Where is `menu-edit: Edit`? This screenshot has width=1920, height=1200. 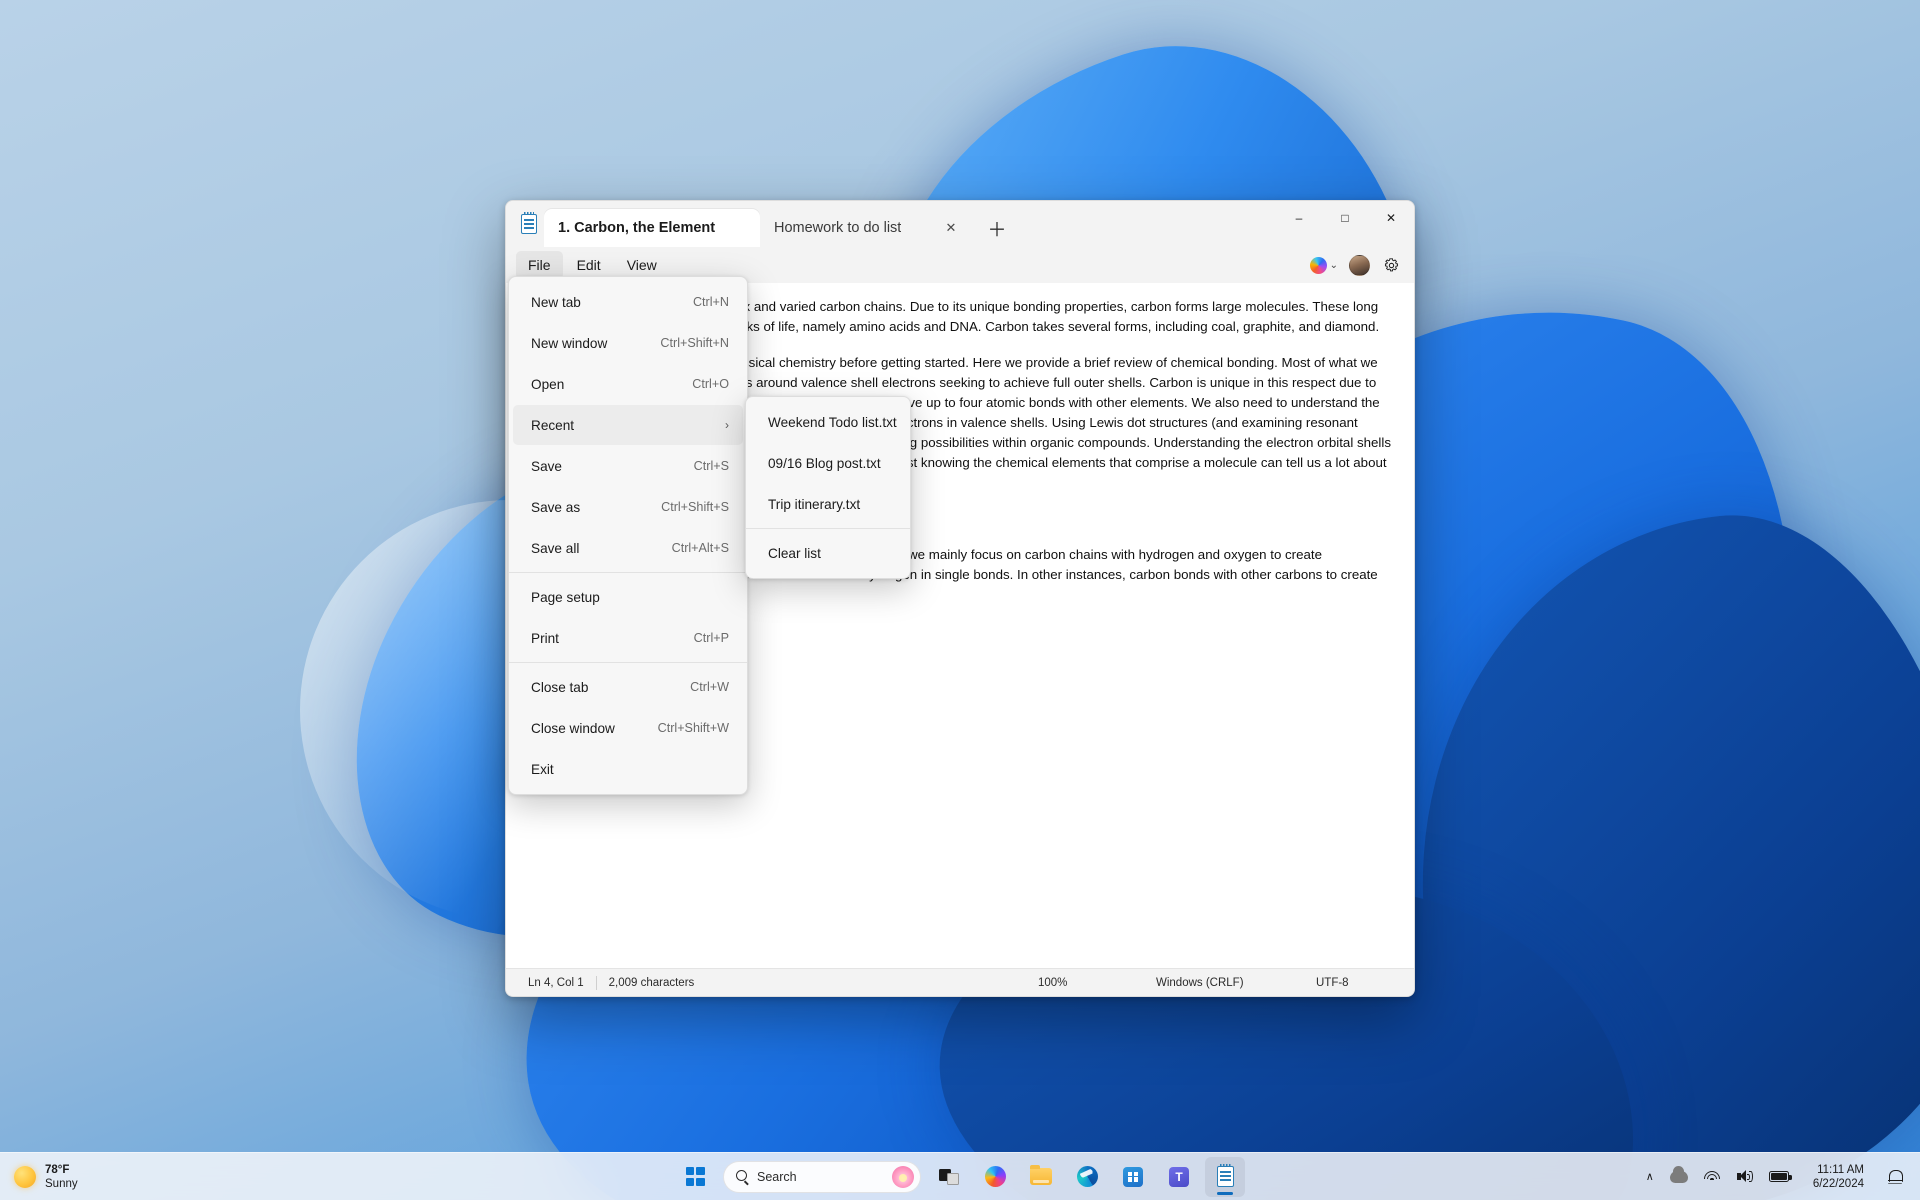
menu-edit: Edit is located at coordinates (589, 265).